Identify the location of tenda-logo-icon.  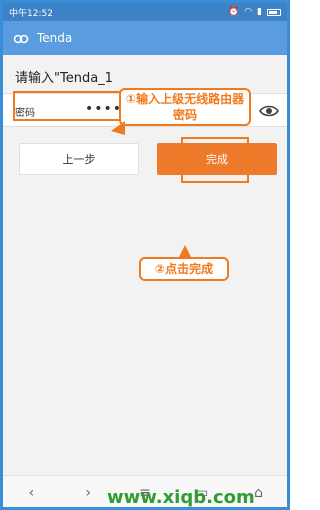
(21, 38).